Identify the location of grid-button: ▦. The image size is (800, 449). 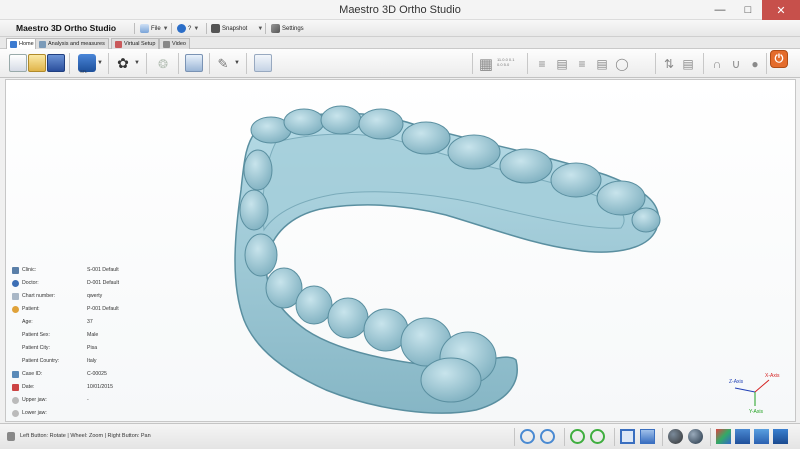
(486, 64).